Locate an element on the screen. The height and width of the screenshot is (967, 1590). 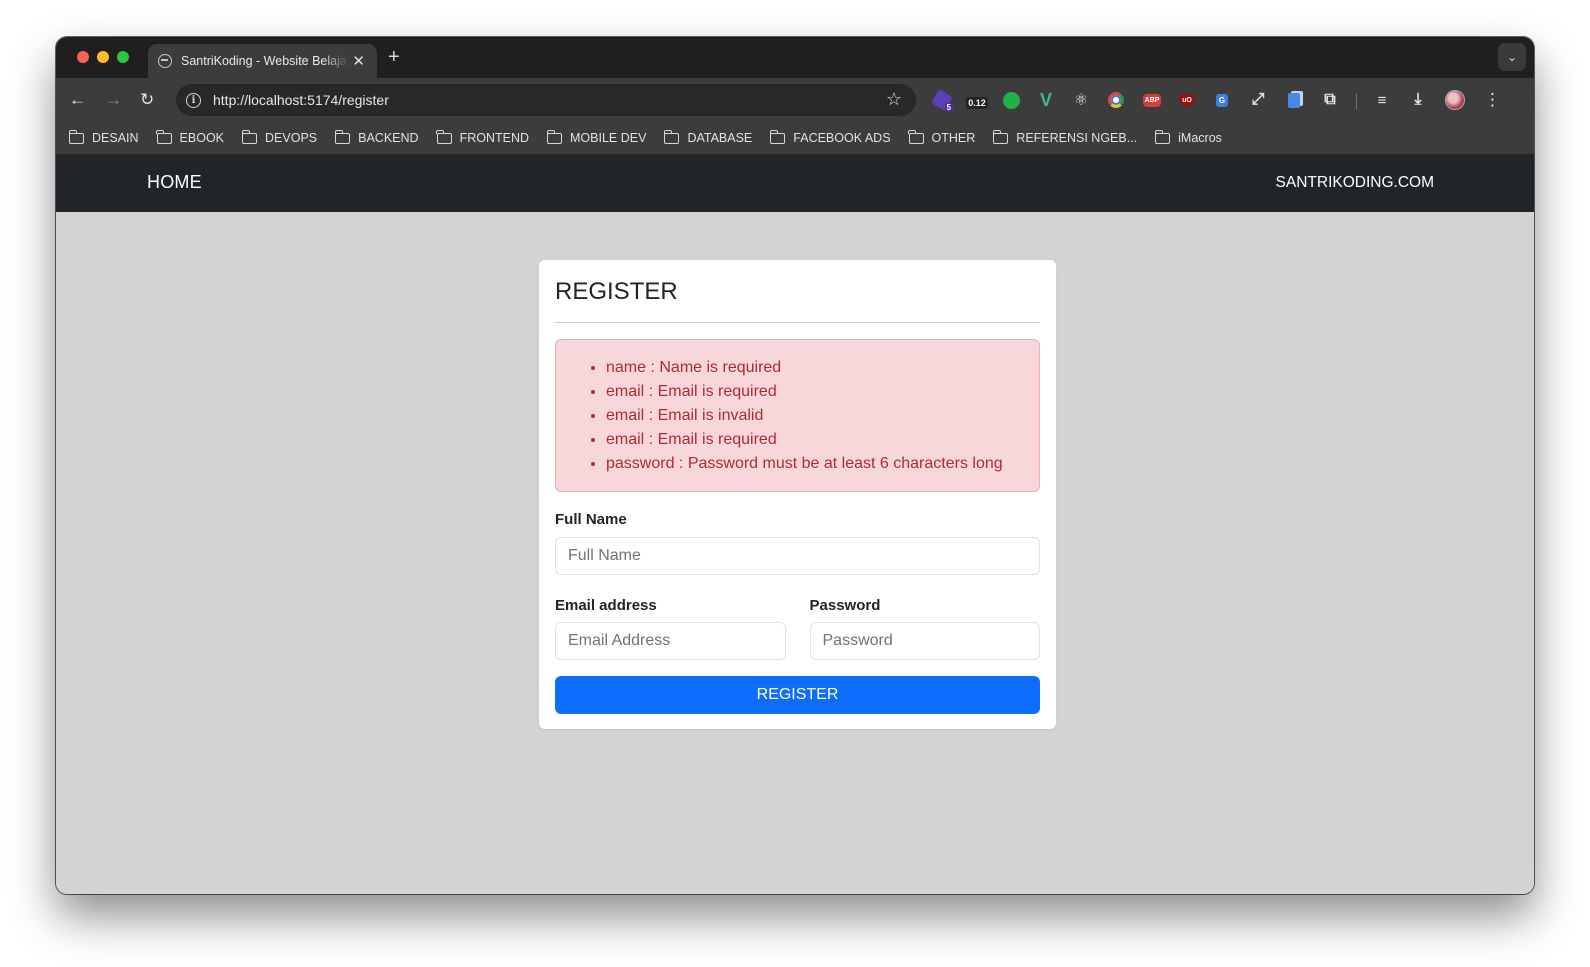
reload-icon: ↻ is located at coordinates (147, 100).